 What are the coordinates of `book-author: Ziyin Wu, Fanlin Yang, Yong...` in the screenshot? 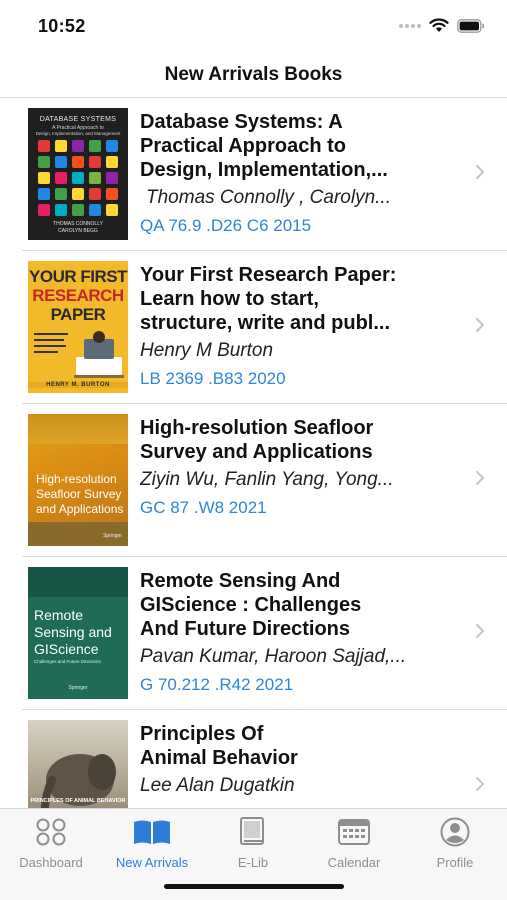 It's located at (267, 479).